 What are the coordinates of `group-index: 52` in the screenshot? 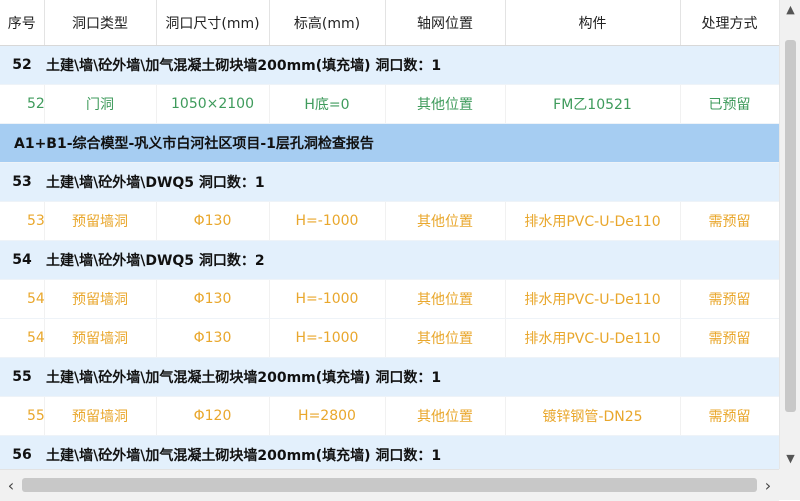 It's located at (22, 65).